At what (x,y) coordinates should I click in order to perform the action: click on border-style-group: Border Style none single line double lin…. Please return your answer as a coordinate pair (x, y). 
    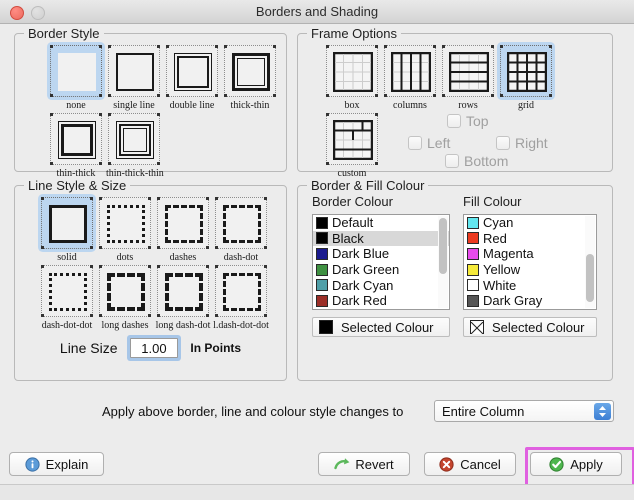
    Looking at the image, I should click on (150, 102).